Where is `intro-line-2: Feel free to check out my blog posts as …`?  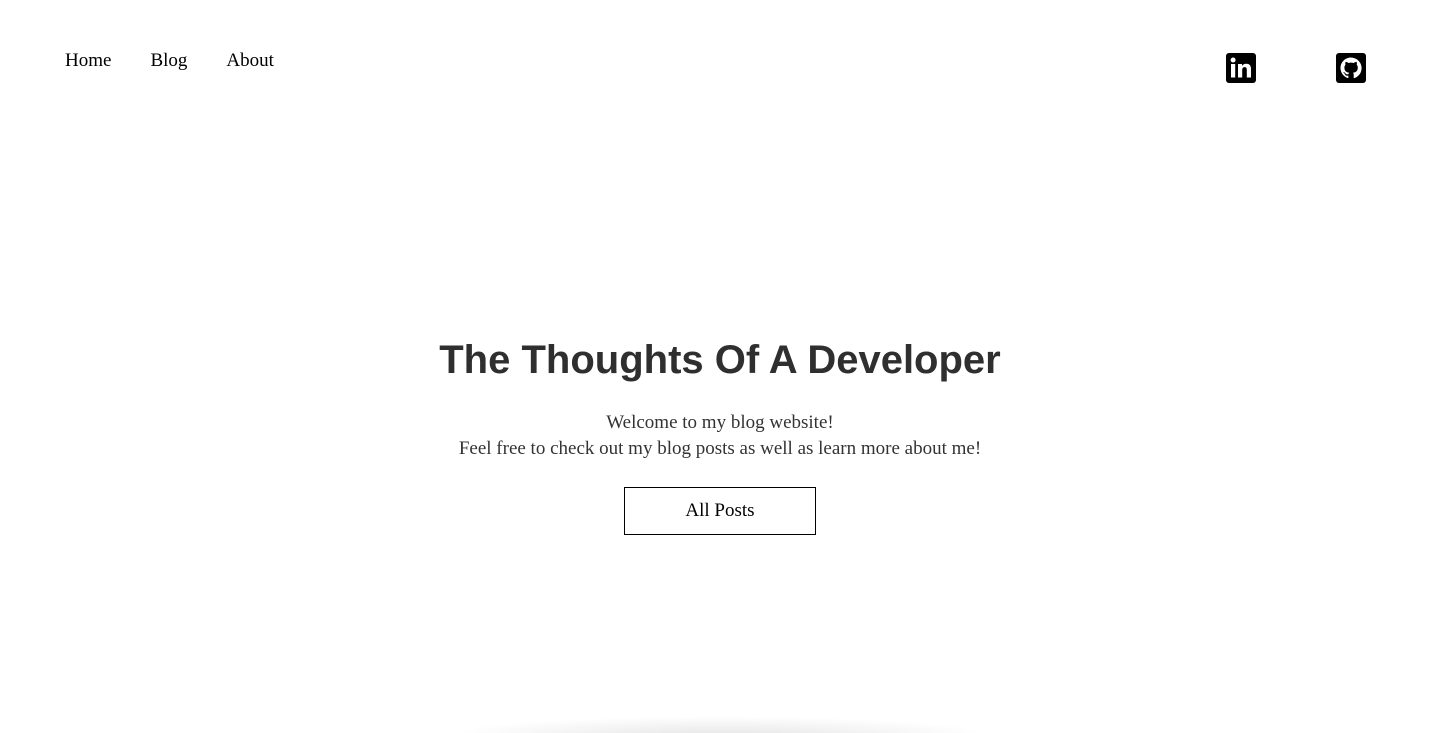 intro-line-2: Feel free to check out my blog posts as … is located at coordinates (720, 448).